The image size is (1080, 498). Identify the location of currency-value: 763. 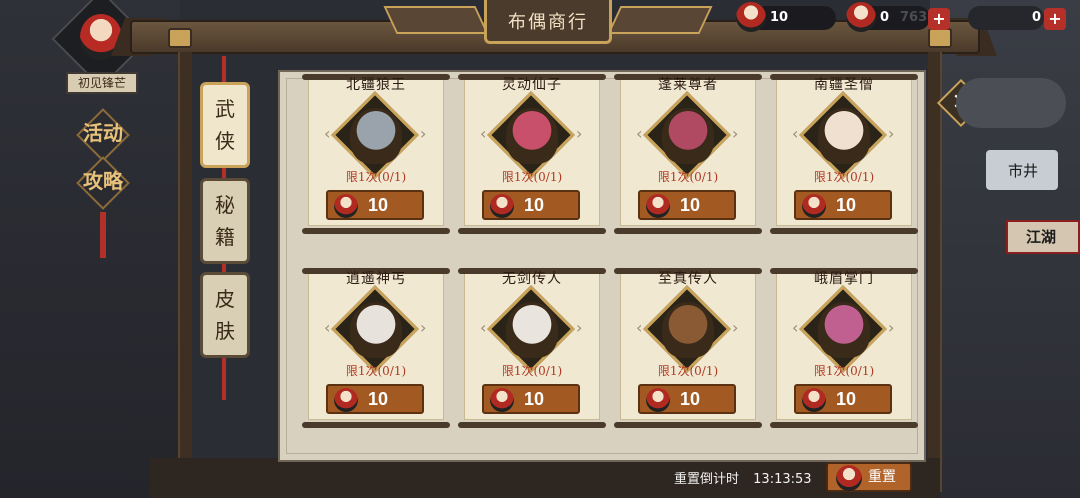
(914, 17).